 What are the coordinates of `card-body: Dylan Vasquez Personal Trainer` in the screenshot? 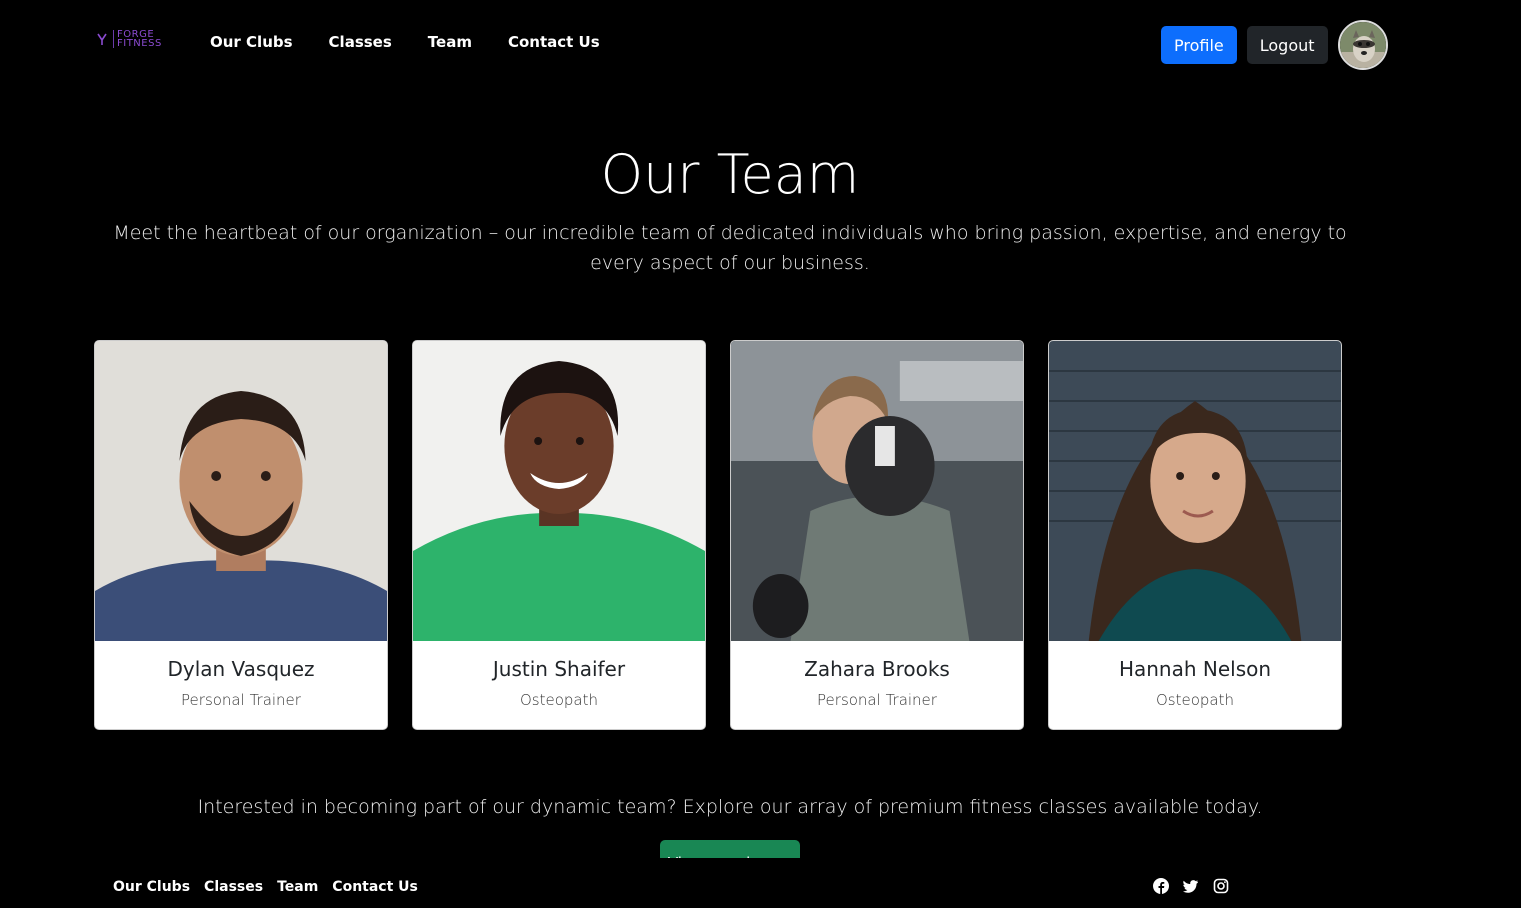 It's located at (241, 685).